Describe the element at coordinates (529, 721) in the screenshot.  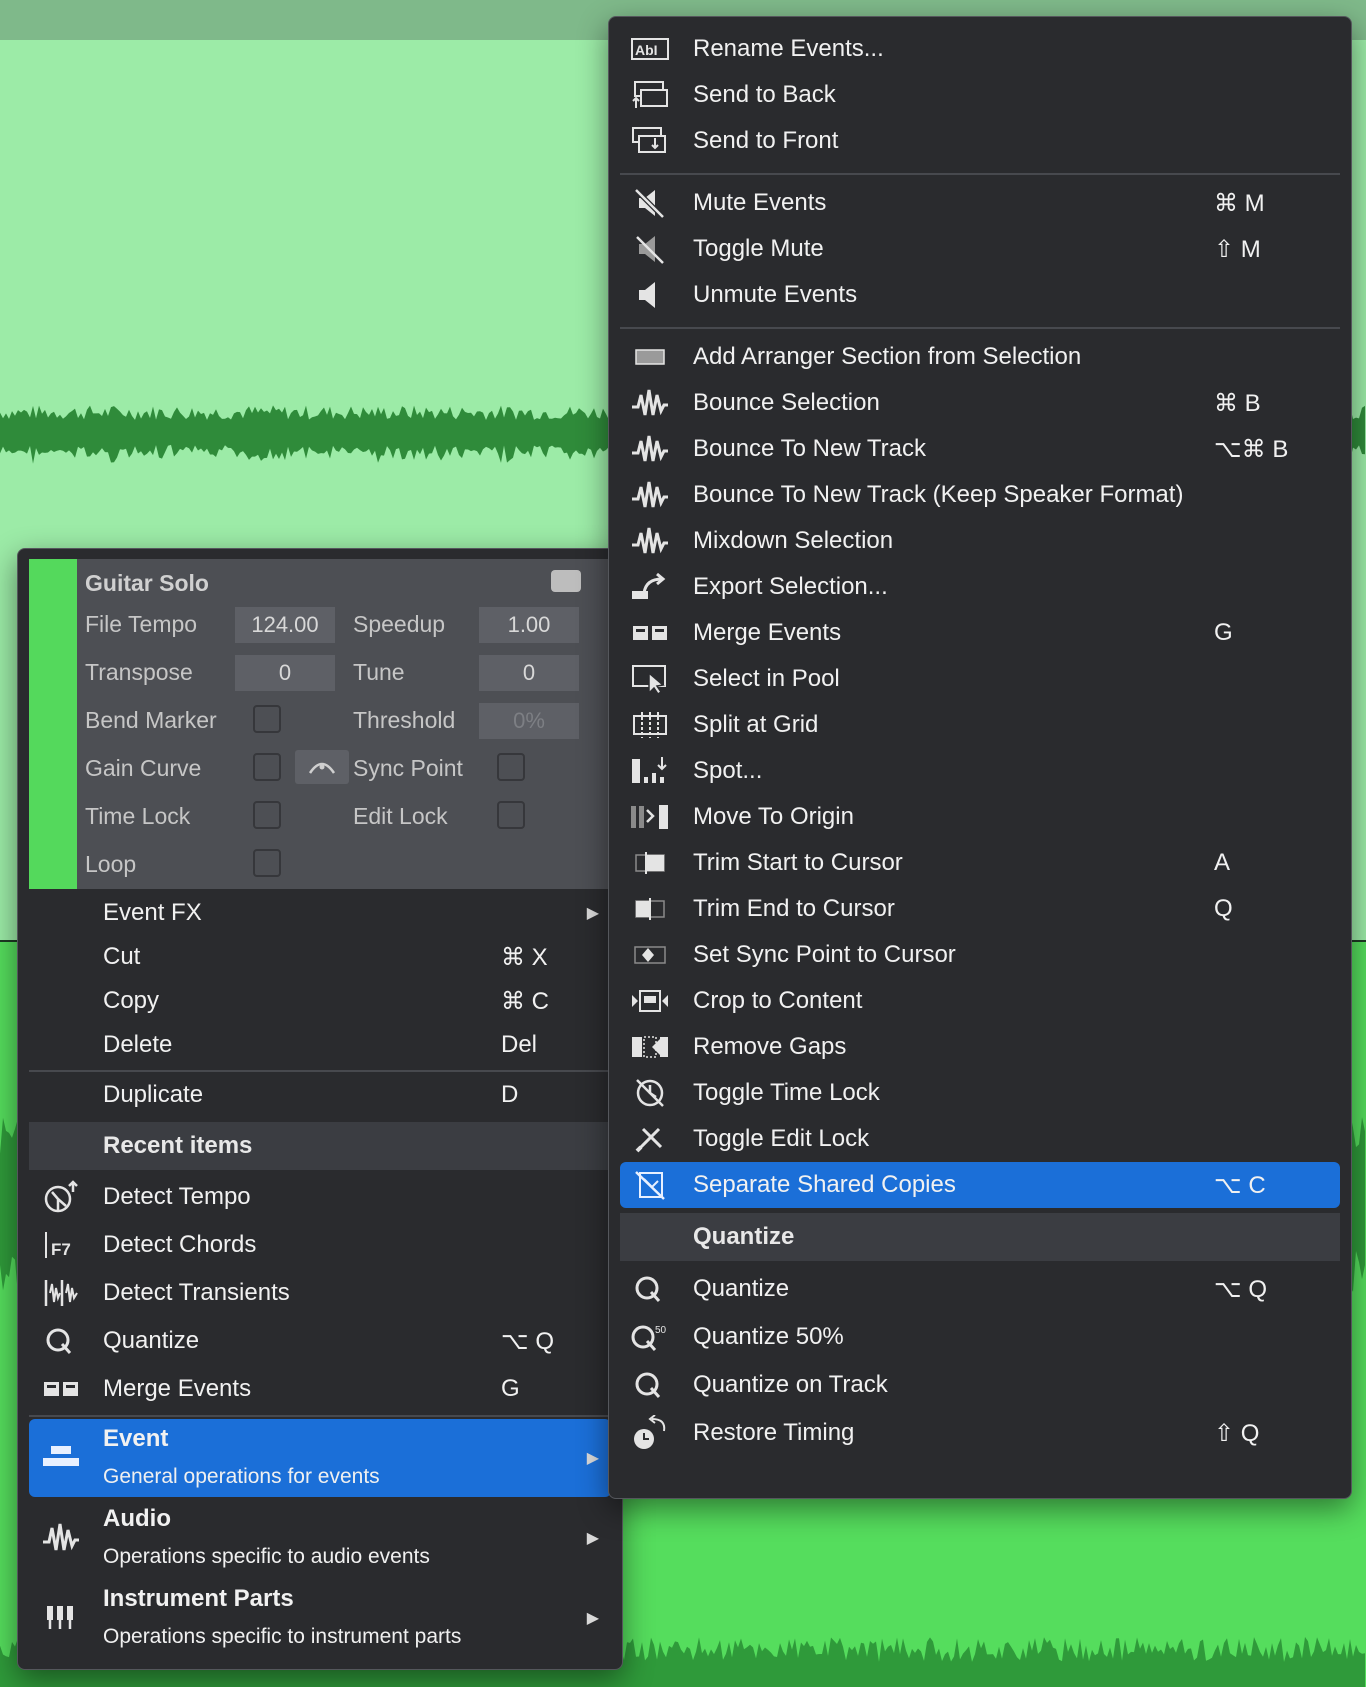
I see `threshold-field: 0%` at that location.